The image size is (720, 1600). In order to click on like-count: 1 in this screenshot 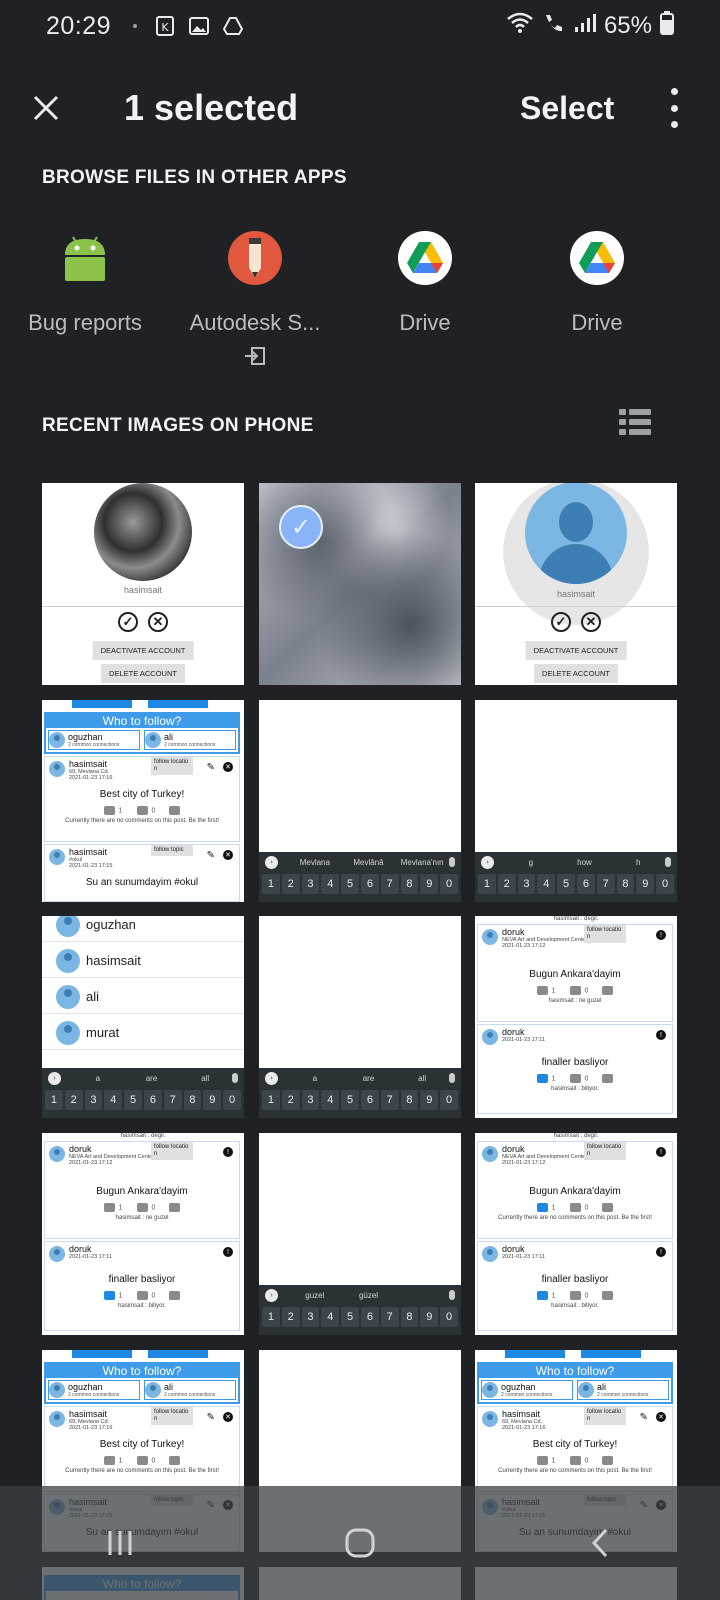, I will do `click(553, 991)`.